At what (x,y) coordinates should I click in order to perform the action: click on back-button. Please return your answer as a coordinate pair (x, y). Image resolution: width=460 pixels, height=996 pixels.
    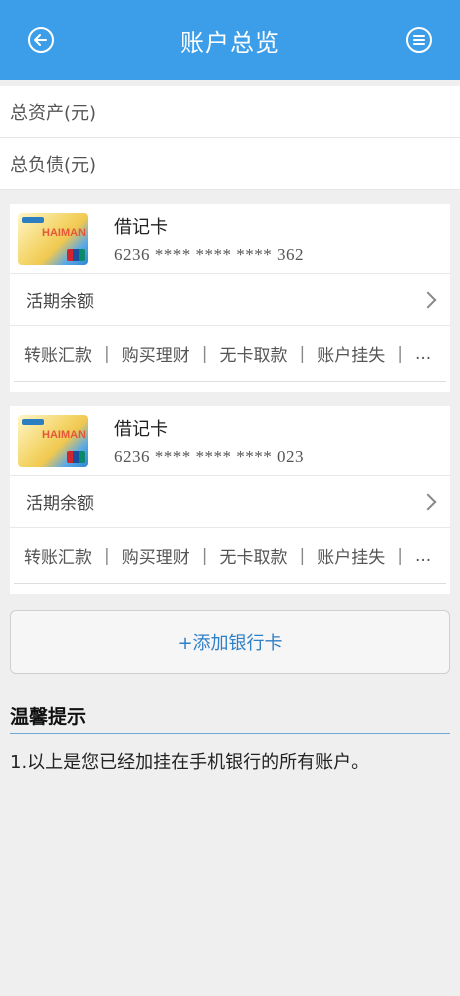
    Looking at the image, I should click on (41, 40).